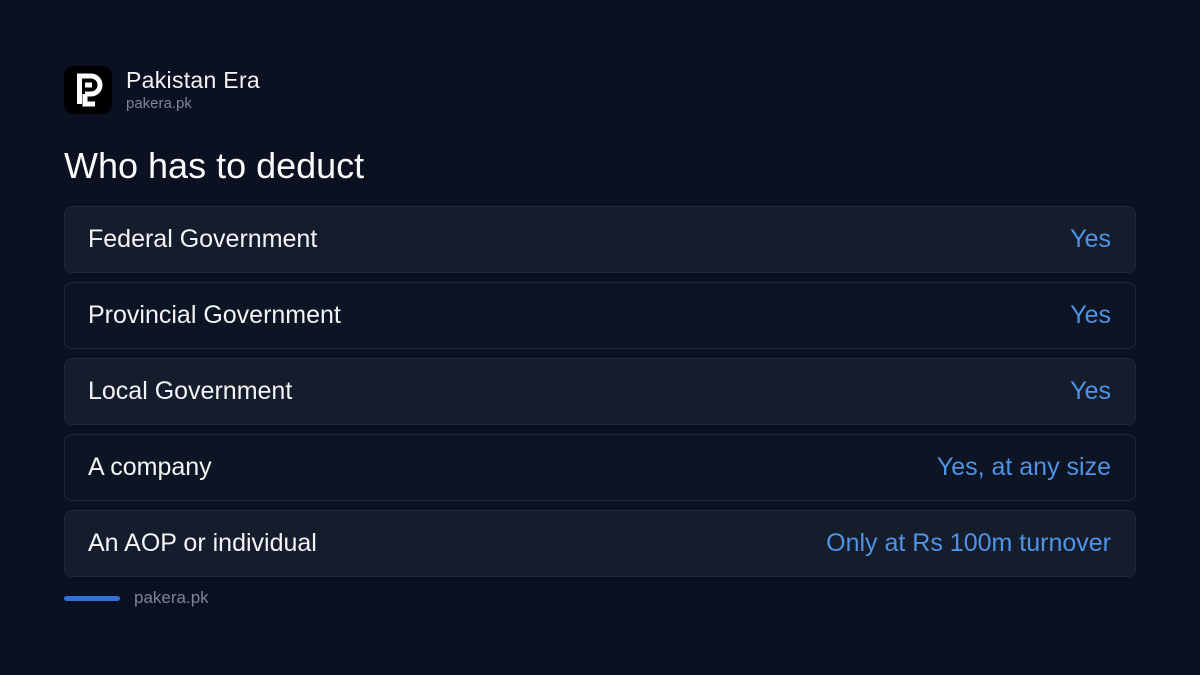 The height and width of the screenshot is (675, 1200). What do you see at coordinates (202, 543) in the screenshot?
I see `row-label: An AOP or individual` at bounding box center [202, 543].